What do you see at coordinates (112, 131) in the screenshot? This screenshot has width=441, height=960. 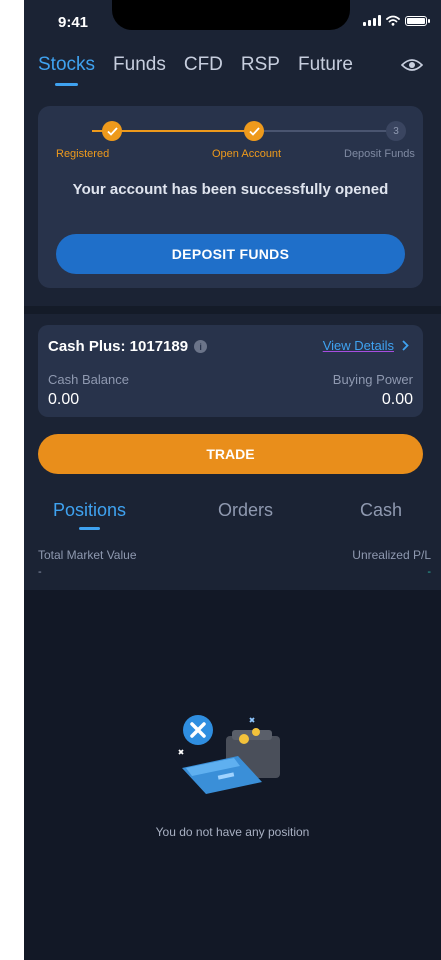 I see `step-registered-check-icon` at bounding box center [112, 131].